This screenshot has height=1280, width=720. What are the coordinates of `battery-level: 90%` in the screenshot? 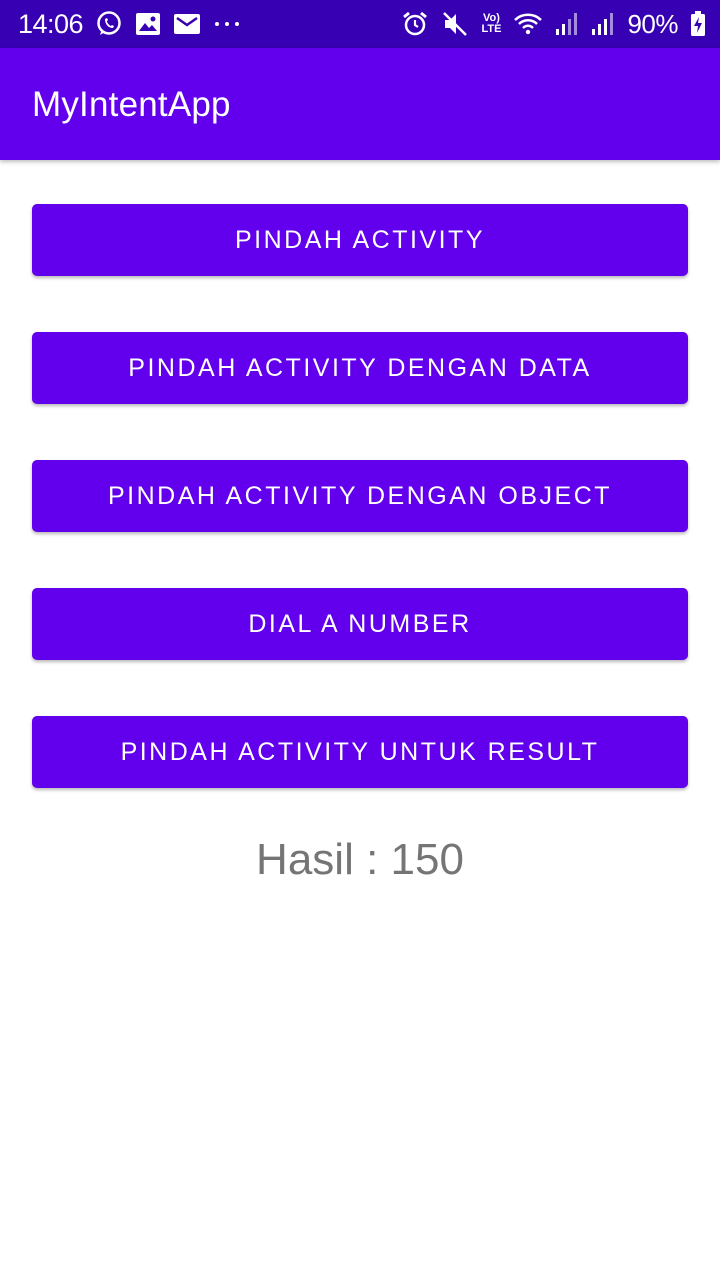 It's located at (652, 23).